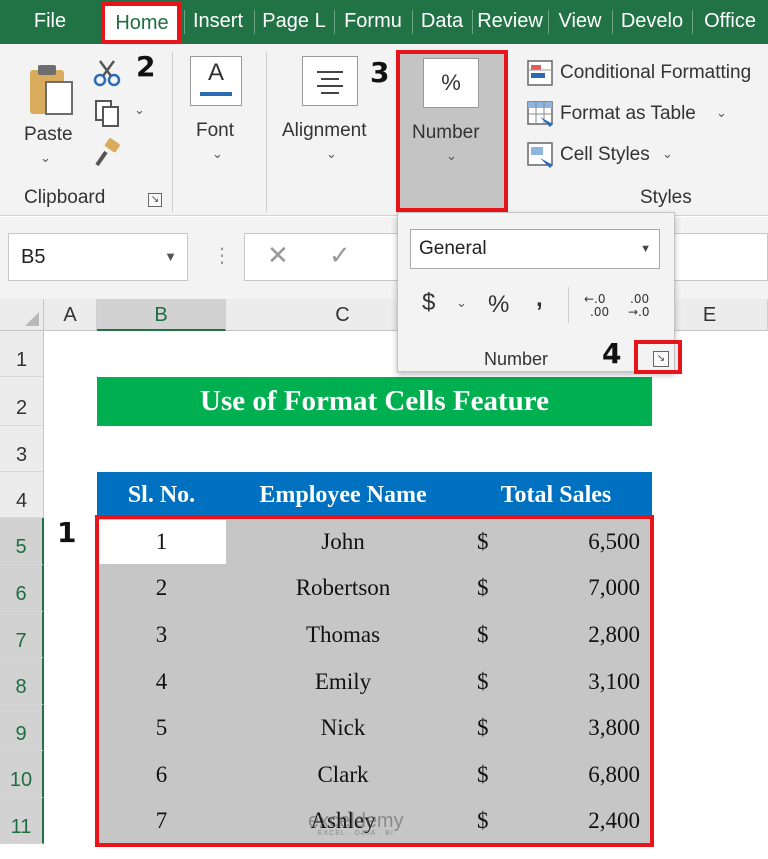  What do you see at coordinates (453, 248) in the screenshot?
I see `number-format-value: General` at bounding box center [453, 248].